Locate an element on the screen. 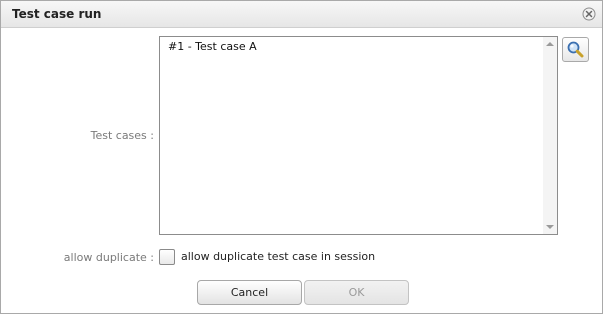 This screenshot has height=314, width=603. allow-duplicate-checkbox is located at coordinates (167, 257).